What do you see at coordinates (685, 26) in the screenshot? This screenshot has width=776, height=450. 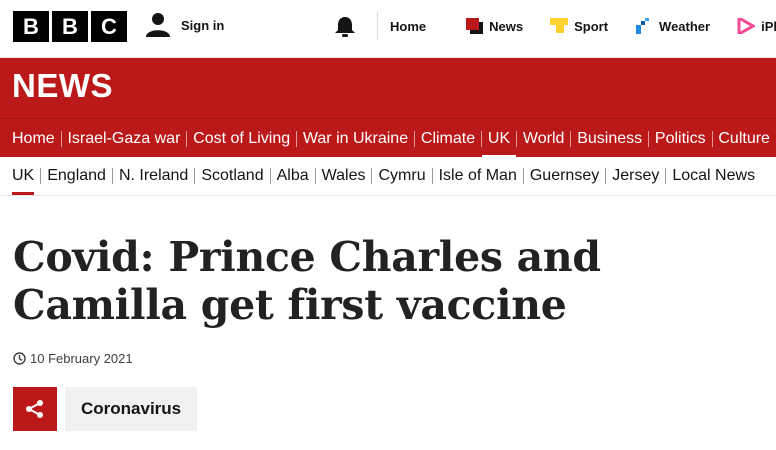 I see `topnav-label: Weather` at bounding box center [685, 26].